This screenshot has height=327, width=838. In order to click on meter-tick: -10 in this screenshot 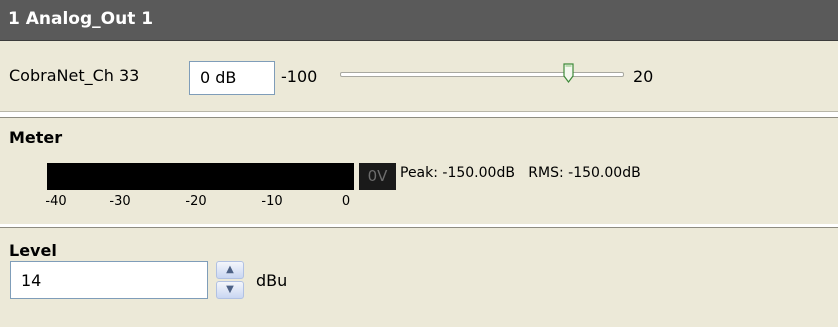, I will do `click(272, 201)`.